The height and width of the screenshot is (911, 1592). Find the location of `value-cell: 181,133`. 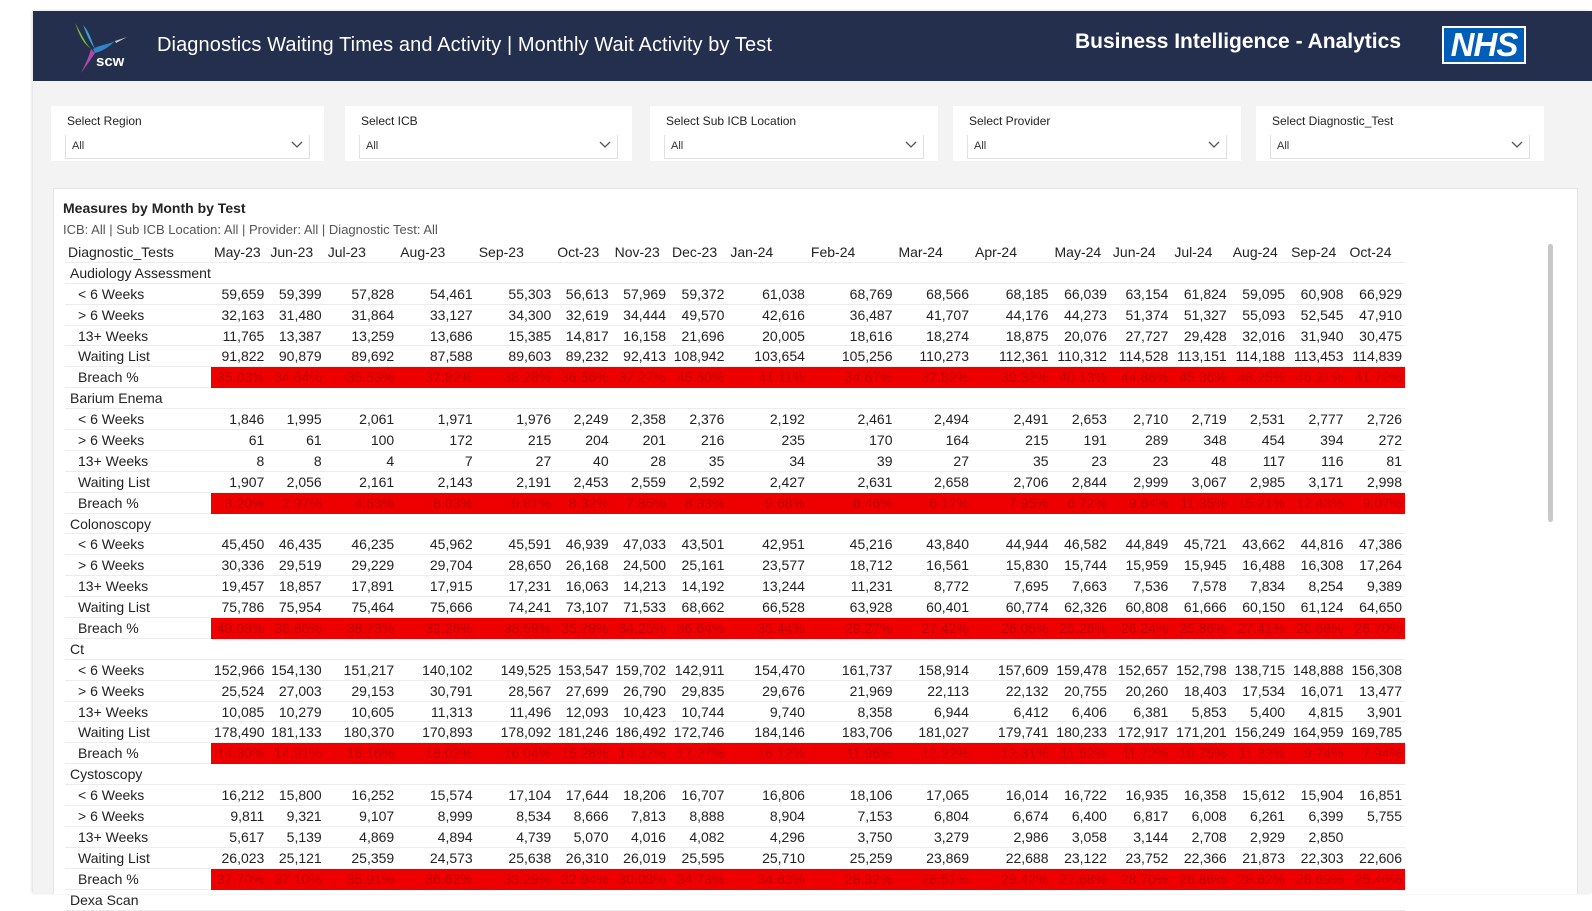

value-cell: 181,133 is located at coordinates (296, 732).